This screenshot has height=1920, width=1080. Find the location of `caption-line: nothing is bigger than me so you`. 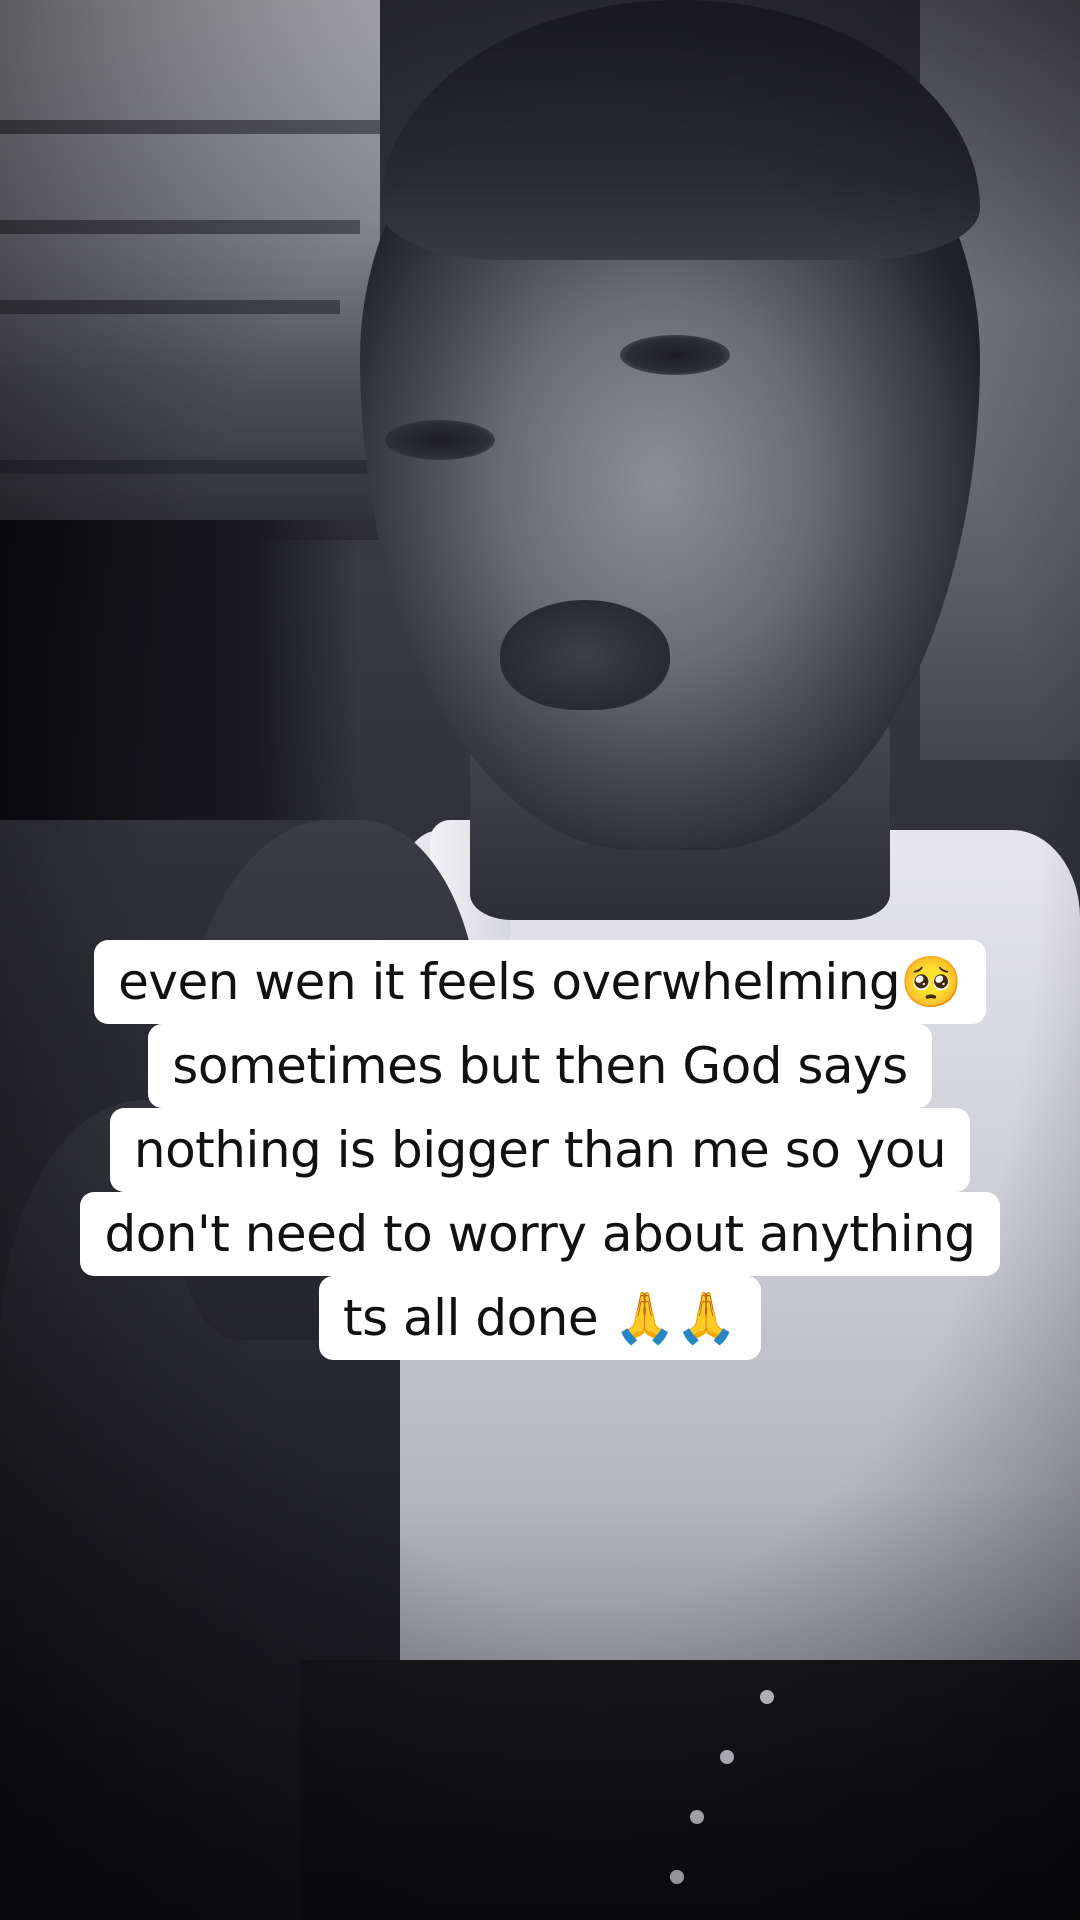

caption-line: nothing is bigger than me so you is located at coordinates (540, 1150).